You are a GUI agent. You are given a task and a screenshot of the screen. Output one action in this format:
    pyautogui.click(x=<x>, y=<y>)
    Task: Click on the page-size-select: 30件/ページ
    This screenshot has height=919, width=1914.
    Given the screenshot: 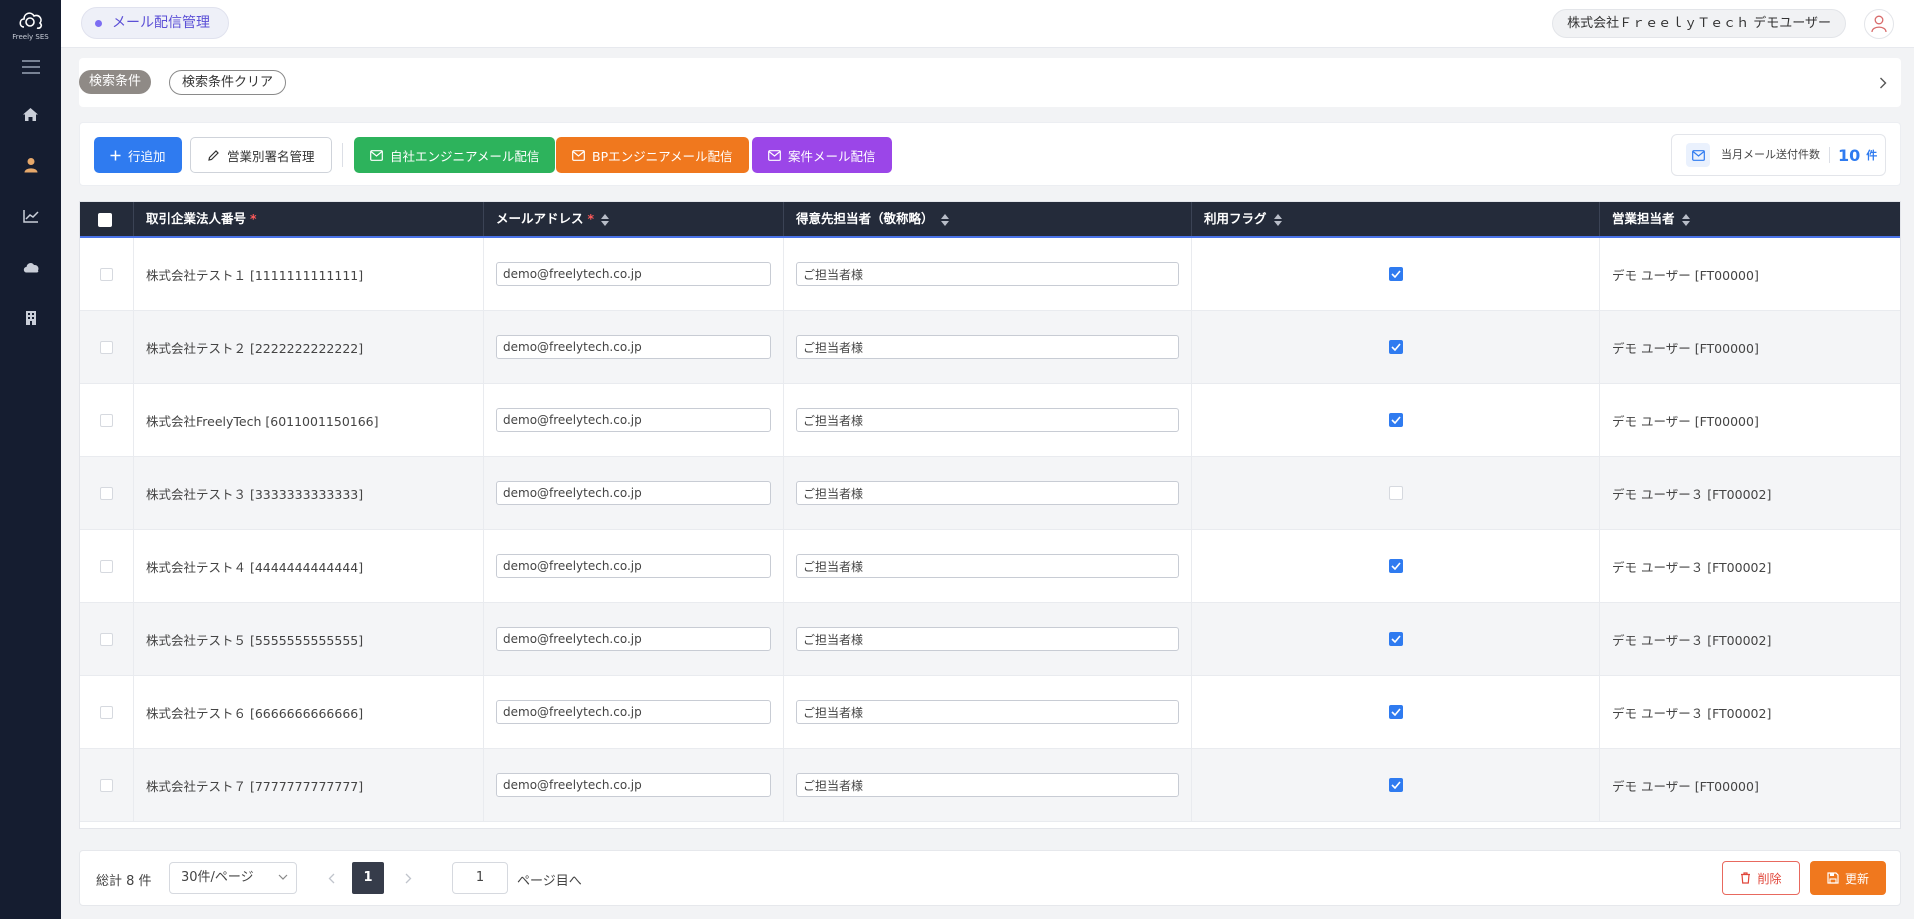 What is the action you would take?
    pyautogui.click(x=233, y=878)
    